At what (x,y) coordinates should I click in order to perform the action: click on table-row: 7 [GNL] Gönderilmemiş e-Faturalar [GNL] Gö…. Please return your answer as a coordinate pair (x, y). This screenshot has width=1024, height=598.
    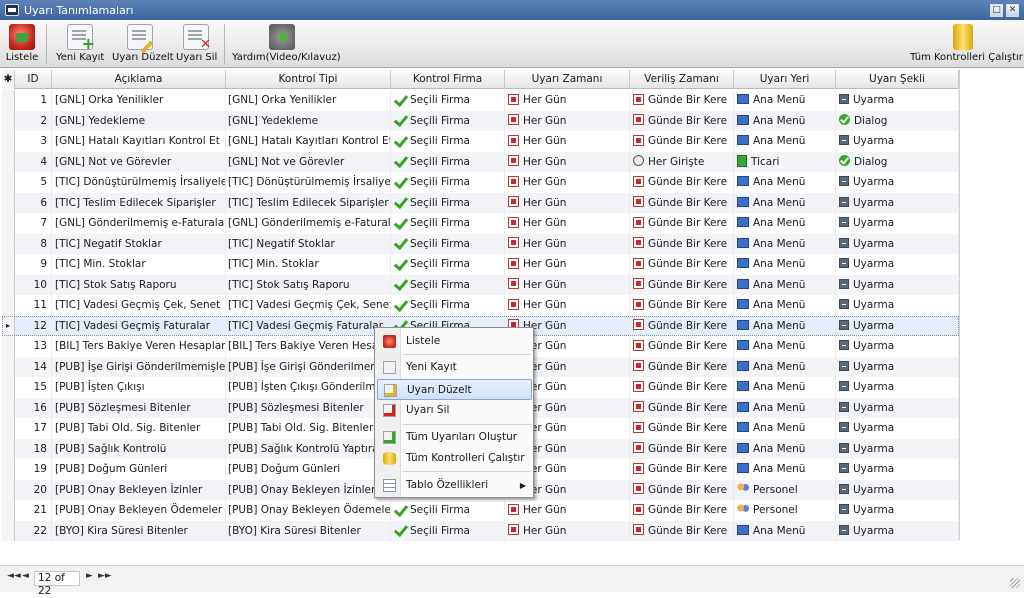
    Looking at the image, I should click on (480, 223).